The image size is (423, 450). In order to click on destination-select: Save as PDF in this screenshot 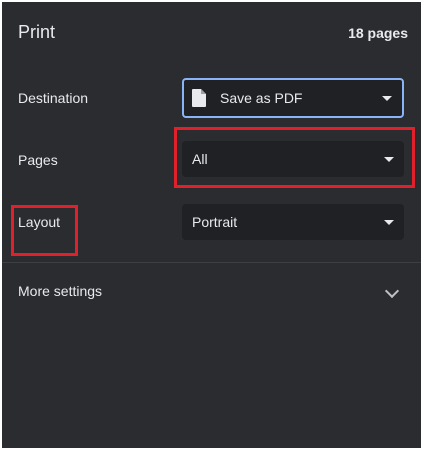, I will do `click(293, 98)`.